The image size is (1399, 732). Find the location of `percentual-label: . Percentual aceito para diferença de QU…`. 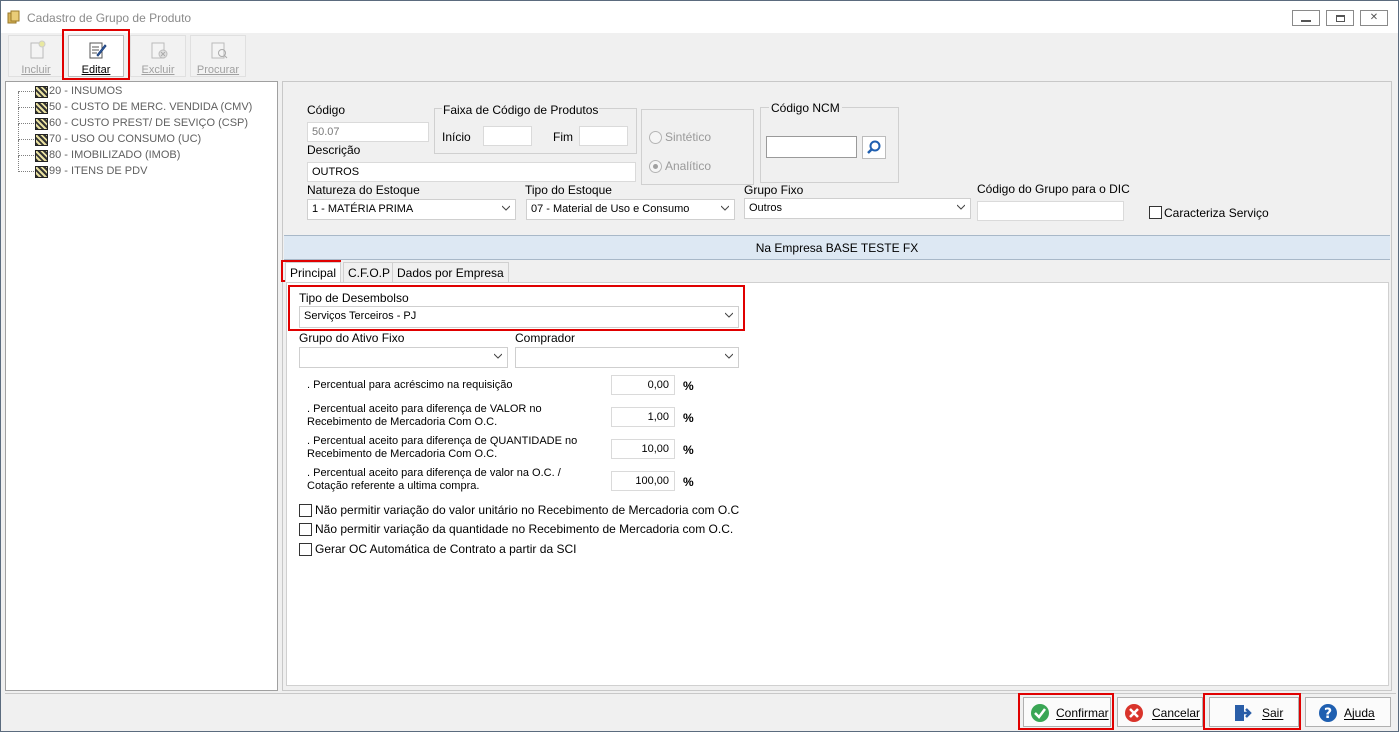

percentual-label: . Percentual aceito para diferença de QU… is located at coordinates (442, 447).